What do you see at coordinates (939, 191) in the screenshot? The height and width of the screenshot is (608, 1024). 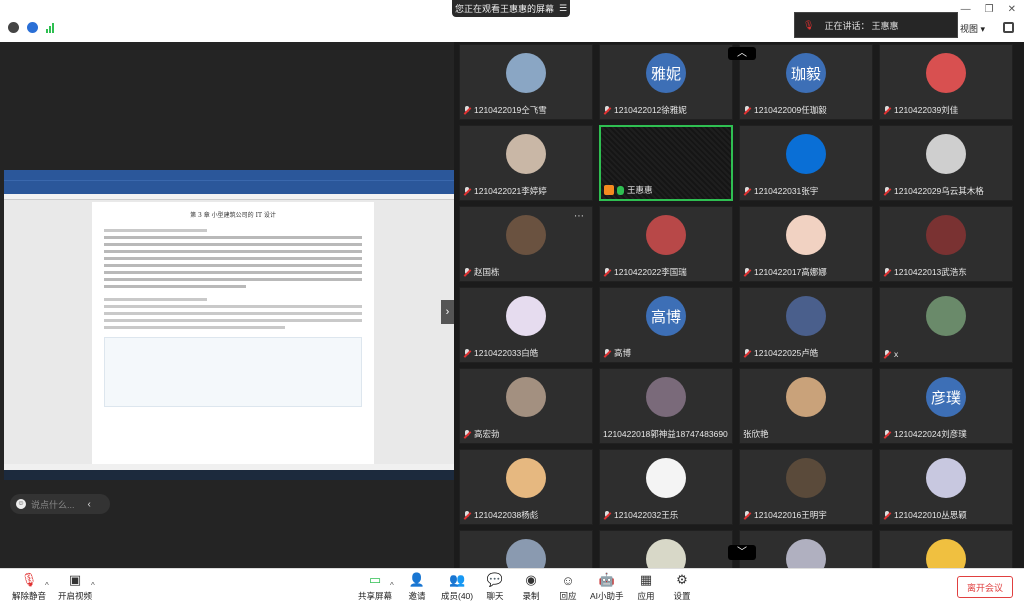 I see `participant-name: 1210422029乌云其木格` at bounding box center [939, 191].